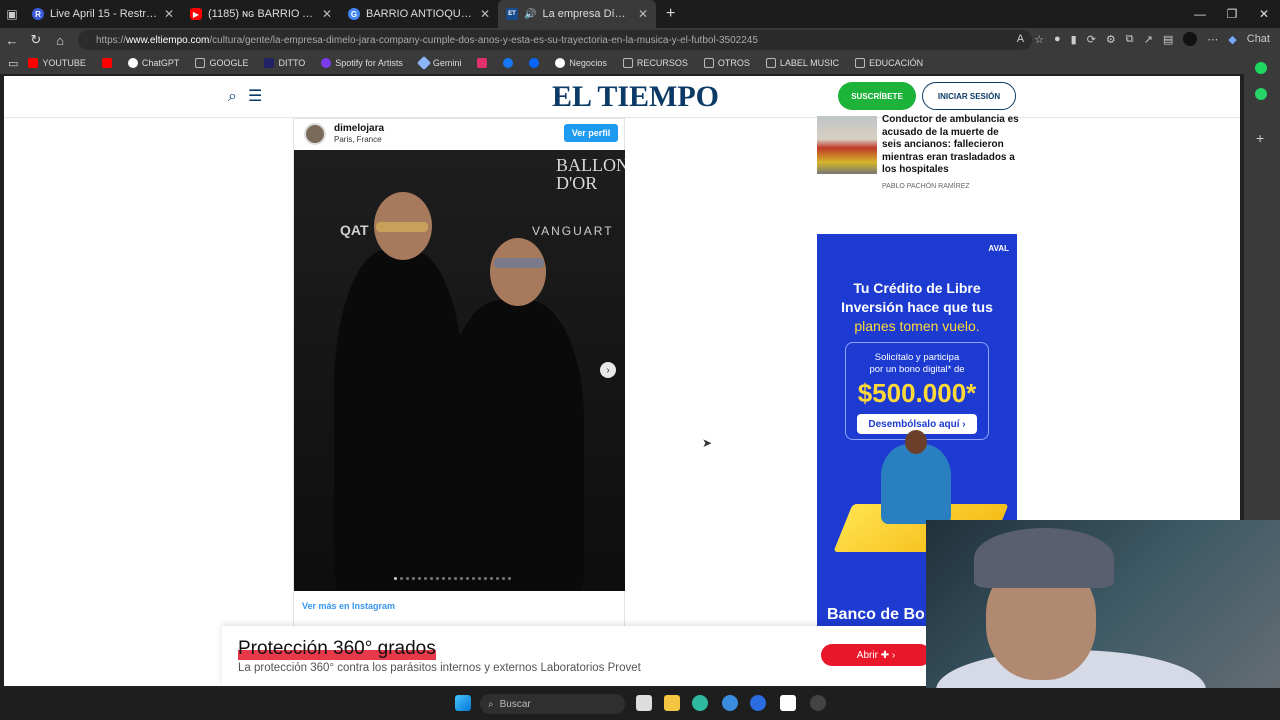 The height and width of the screenshot is (720, 1280). I want to click on instagram-username: dimelojara, so click(359, 128).